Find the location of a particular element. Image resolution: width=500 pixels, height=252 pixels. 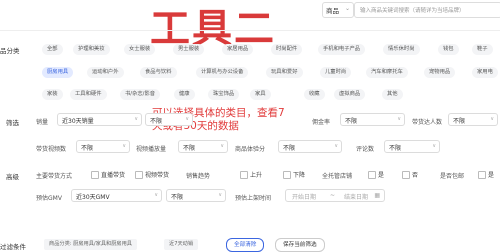

category-tag: 健康 is located at coordinates (184, 94).